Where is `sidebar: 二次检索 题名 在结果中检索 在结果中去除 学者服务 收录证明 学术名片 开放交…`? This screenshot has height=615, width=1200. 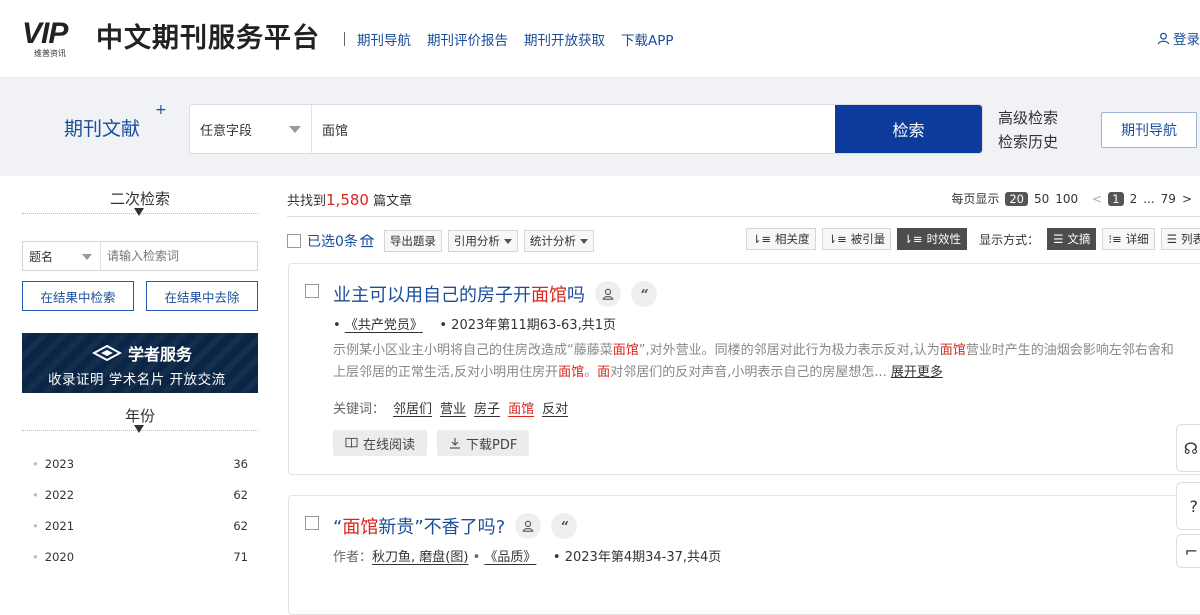
sidebar: 二次检索 题名 在结果中检索 在结果中去除 学者服务 收录证明 学术名片 开放交… is located at coordinates (140, 374).